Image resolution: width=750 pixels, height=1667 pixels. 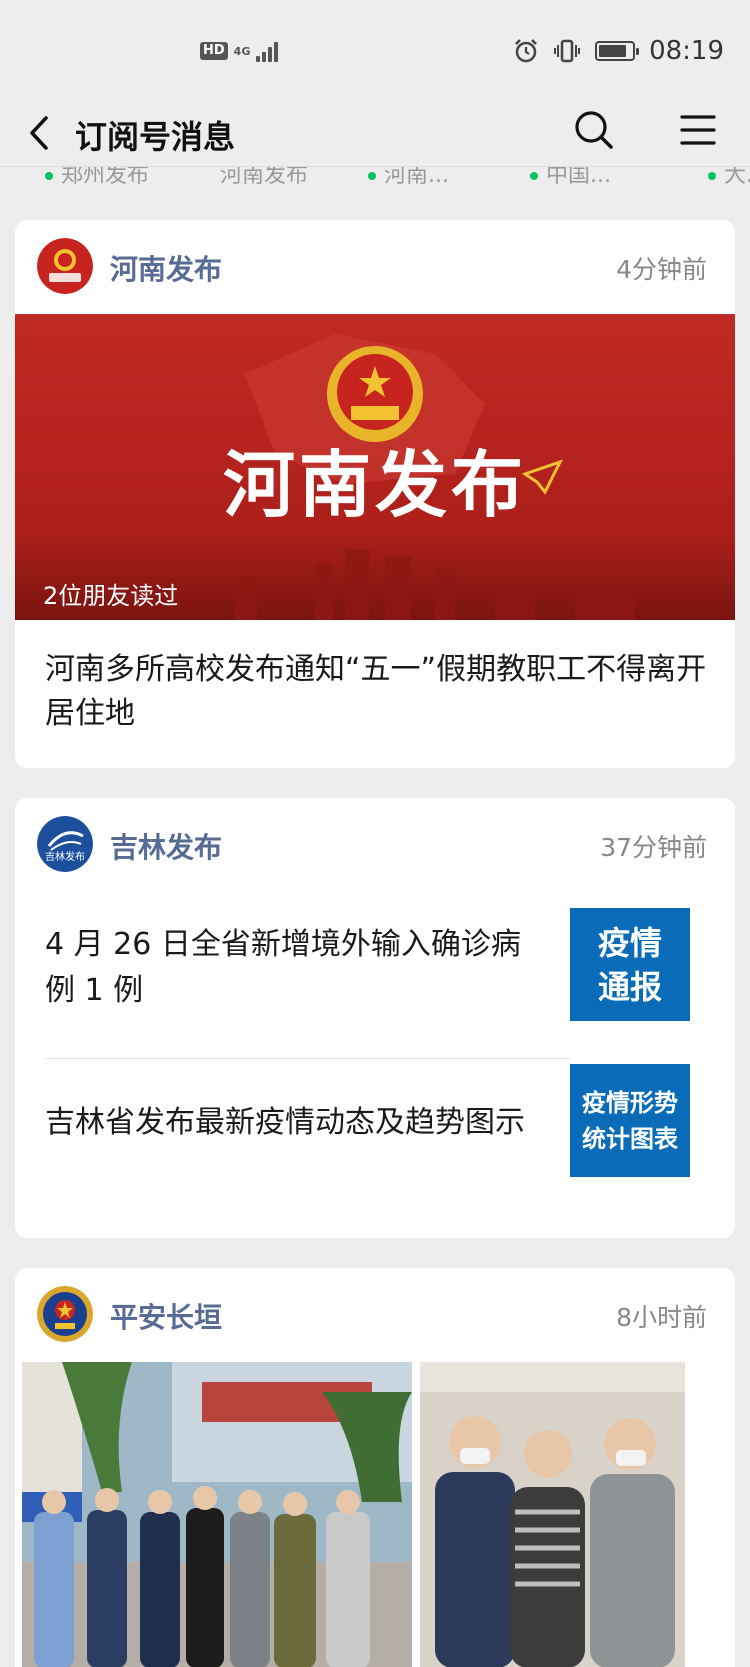 What do you see at coordinates (661, 1317) in the screenshot?
I see `post-time: 8小时前` at bounding box center [661, 1317].